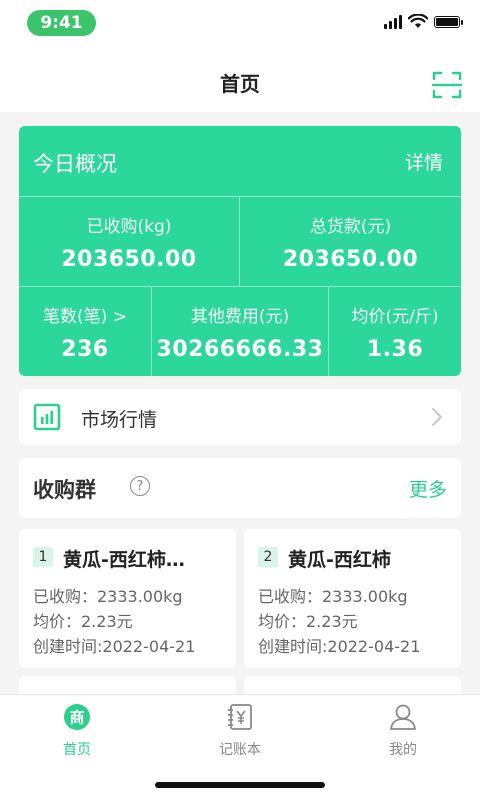 This screenshot has height=801, width=480. I want to click on tab-label: 记账本, so click(240, 750).